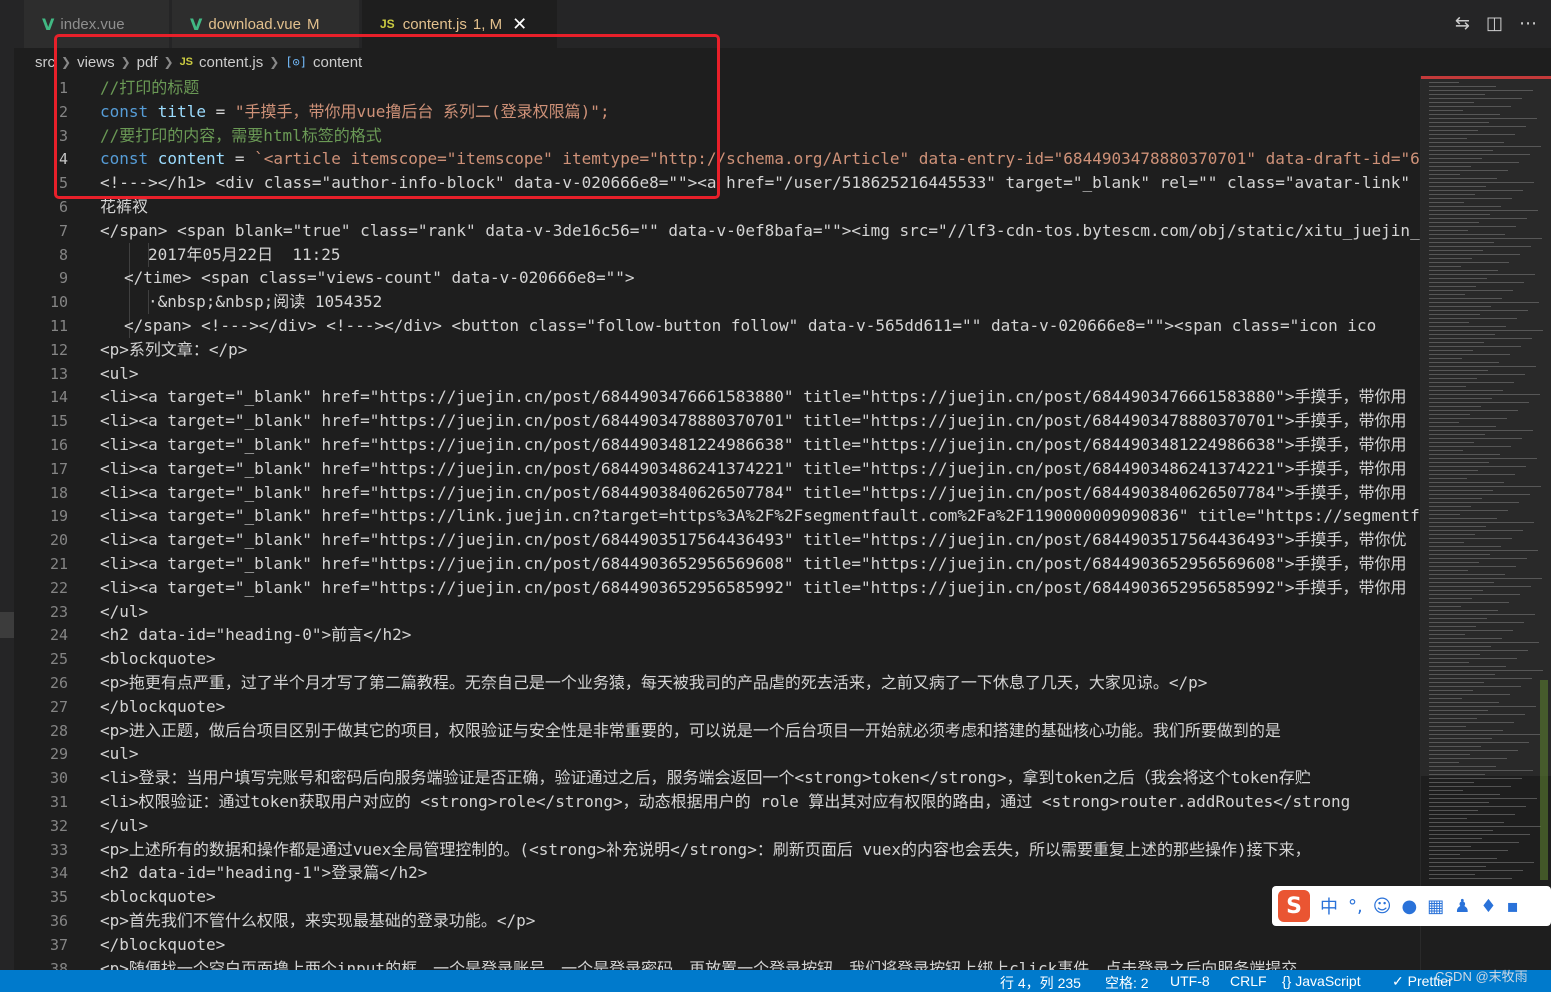 The height and width of the screenshot is (992, 1551). What do you see at coordinates (1410, 906) in the screenshot?
I see `mic-icon: ●` at bounding box center [1410, 906].